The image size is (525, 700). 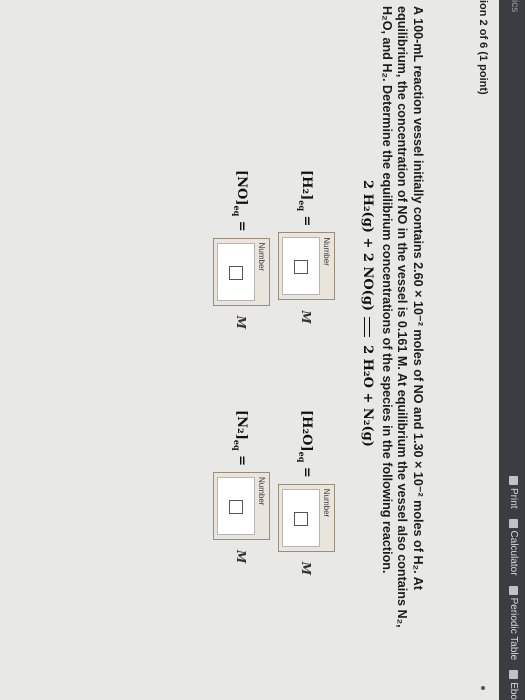 I want to click on print-button: Print, so click(x=513, y=492).